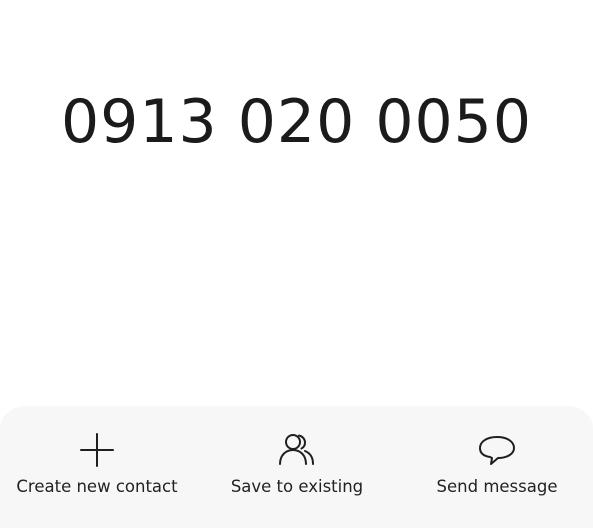 The image size is (593, 528). What do you see at coordinates (497, 486) in the screenshot?
I see `send-message-label: Send message` at bounding box center [497, 486].